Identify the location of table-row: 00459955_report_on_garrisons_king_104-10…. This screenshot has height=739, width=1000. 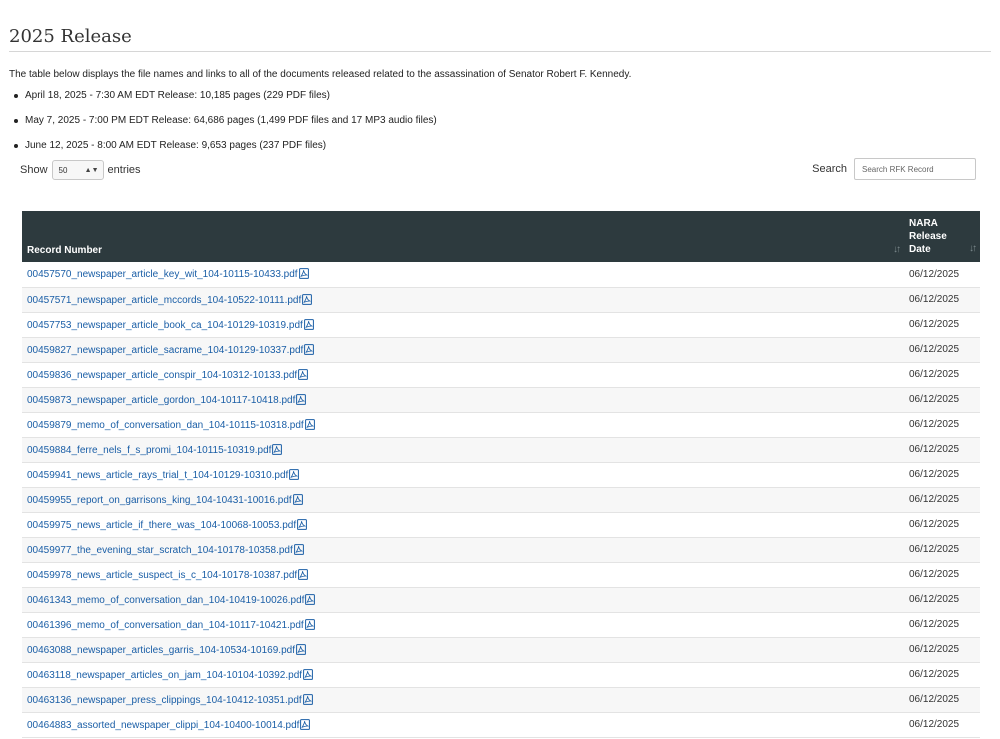
(501, 499).